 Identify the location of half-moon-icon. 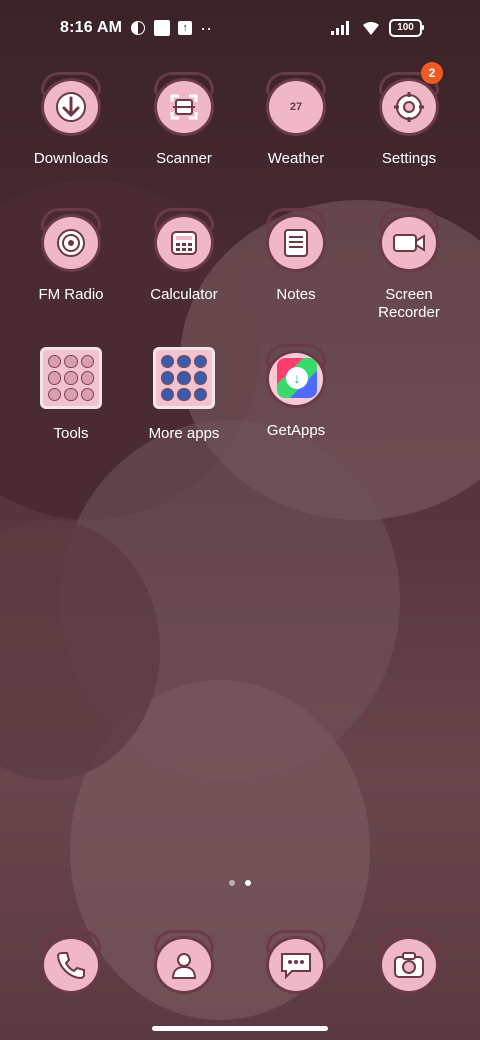
(138, 28).